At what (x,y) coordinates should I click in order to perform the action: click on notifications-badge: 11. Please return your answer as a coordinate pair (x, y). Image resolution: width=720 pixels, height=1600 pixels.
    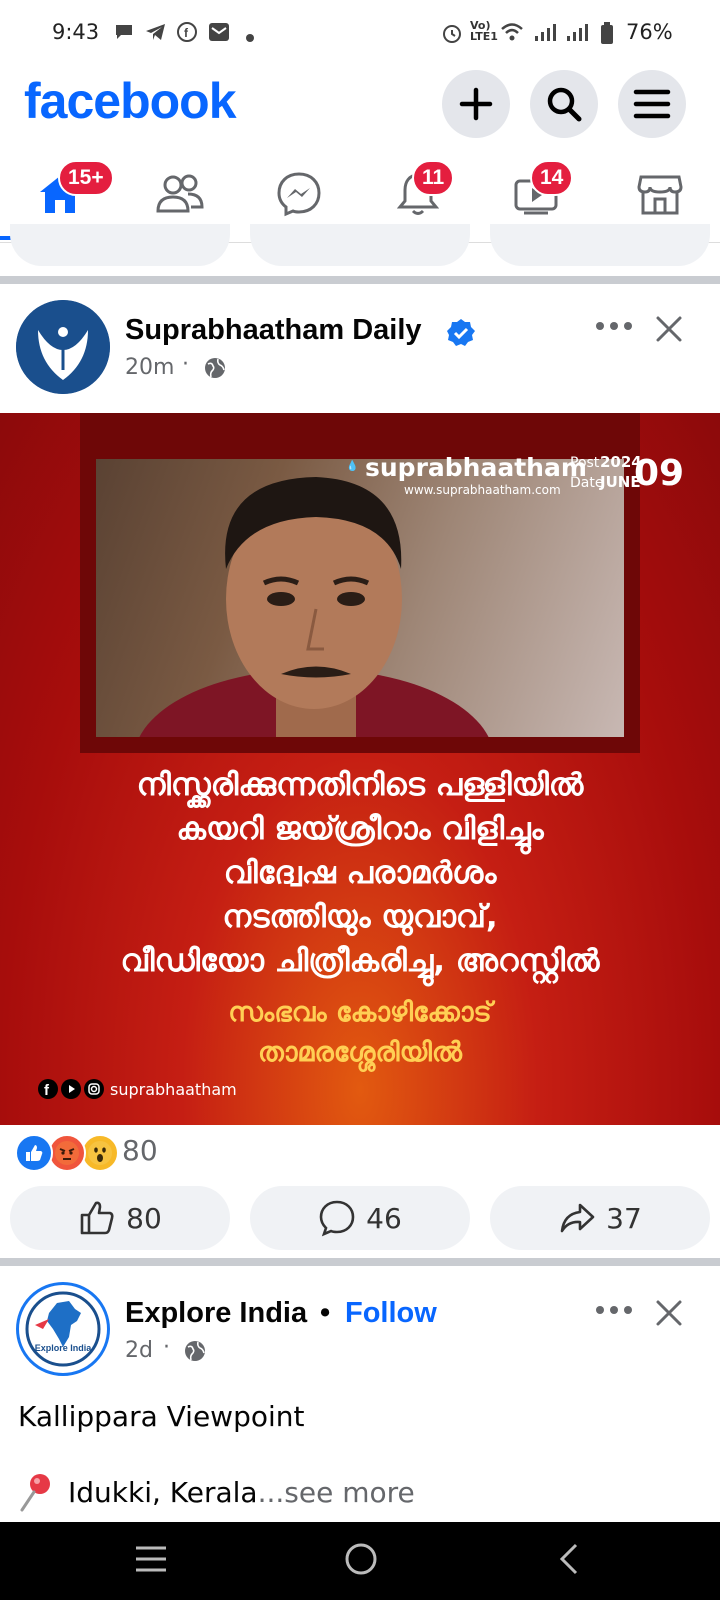
    Looking at the image, I should click on (433, 178).